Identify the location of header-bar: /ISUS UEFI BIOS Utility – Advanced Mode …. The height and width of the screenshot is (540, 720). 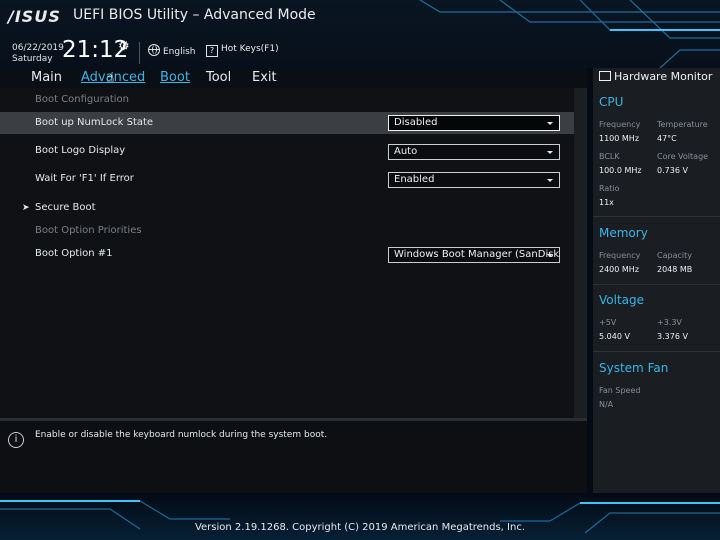
(360, 34).